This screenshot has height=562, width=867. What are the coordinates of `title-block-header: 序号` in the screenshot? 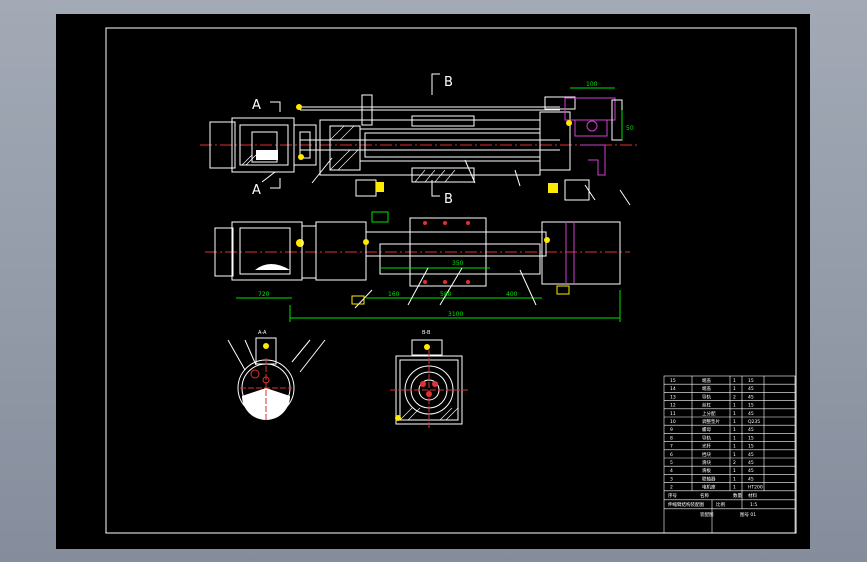 It's located at (672, 495).